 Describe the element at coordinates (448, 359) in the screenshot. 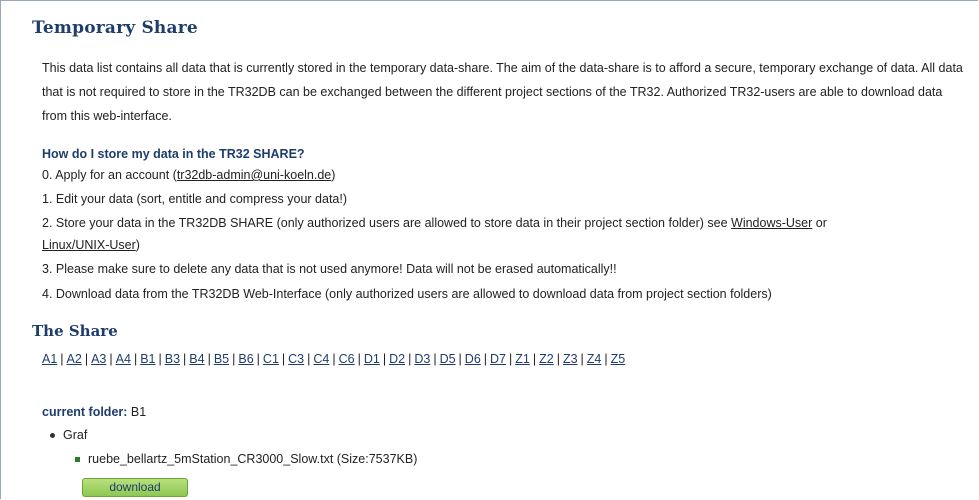

I see `folder-link-d5: D5` at that location.